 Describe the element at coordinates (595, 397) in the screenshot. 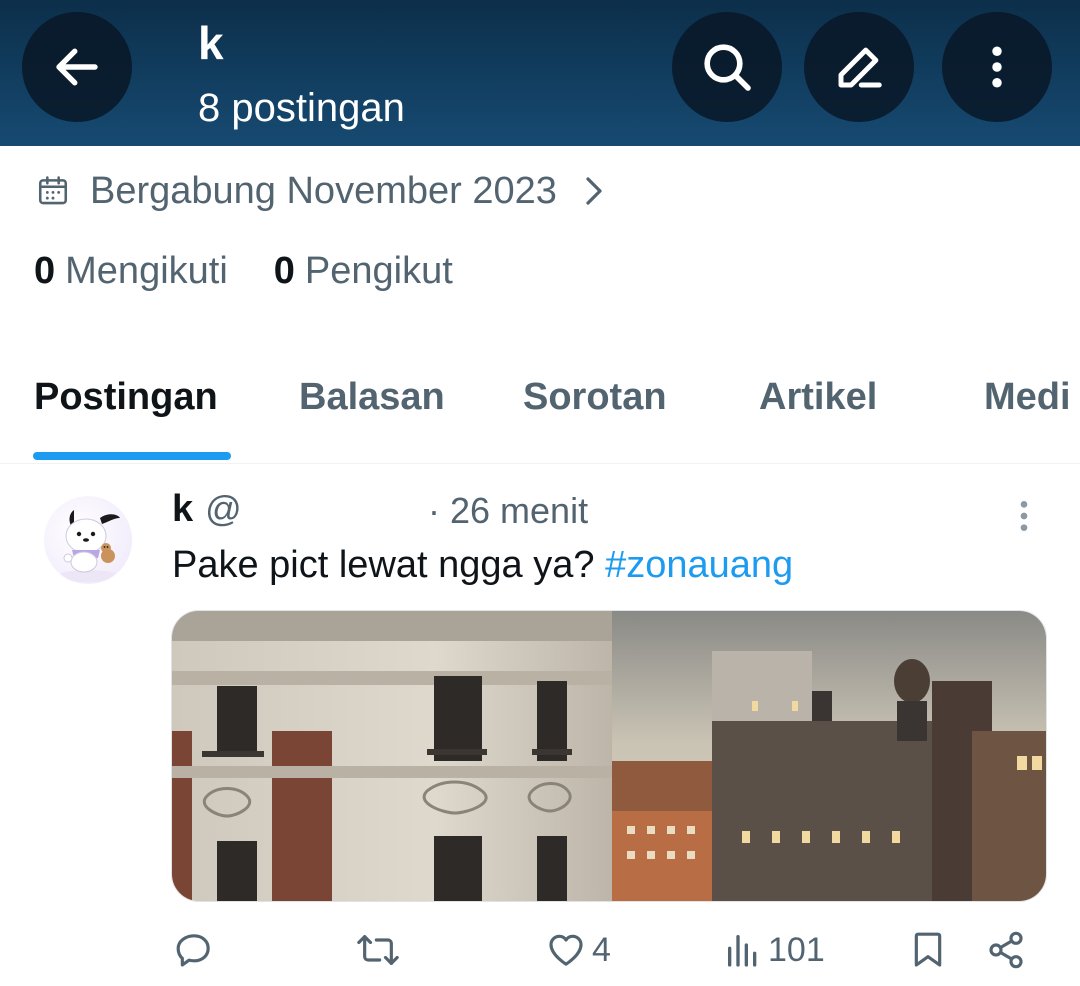

I see `tab-sorotan: Sorotan` at that location.